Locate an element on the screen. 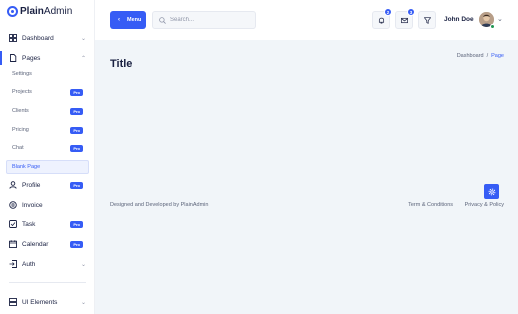  filter-icon is located at coordinates (427, 20).